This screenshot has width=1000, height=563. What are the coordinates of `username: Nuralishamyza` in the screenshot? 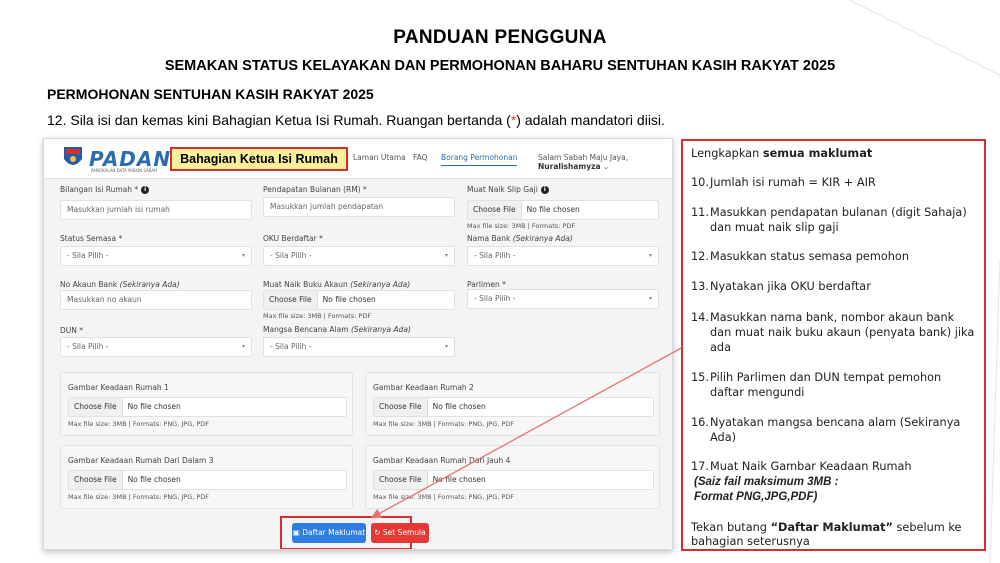 It's located at (569, 166).